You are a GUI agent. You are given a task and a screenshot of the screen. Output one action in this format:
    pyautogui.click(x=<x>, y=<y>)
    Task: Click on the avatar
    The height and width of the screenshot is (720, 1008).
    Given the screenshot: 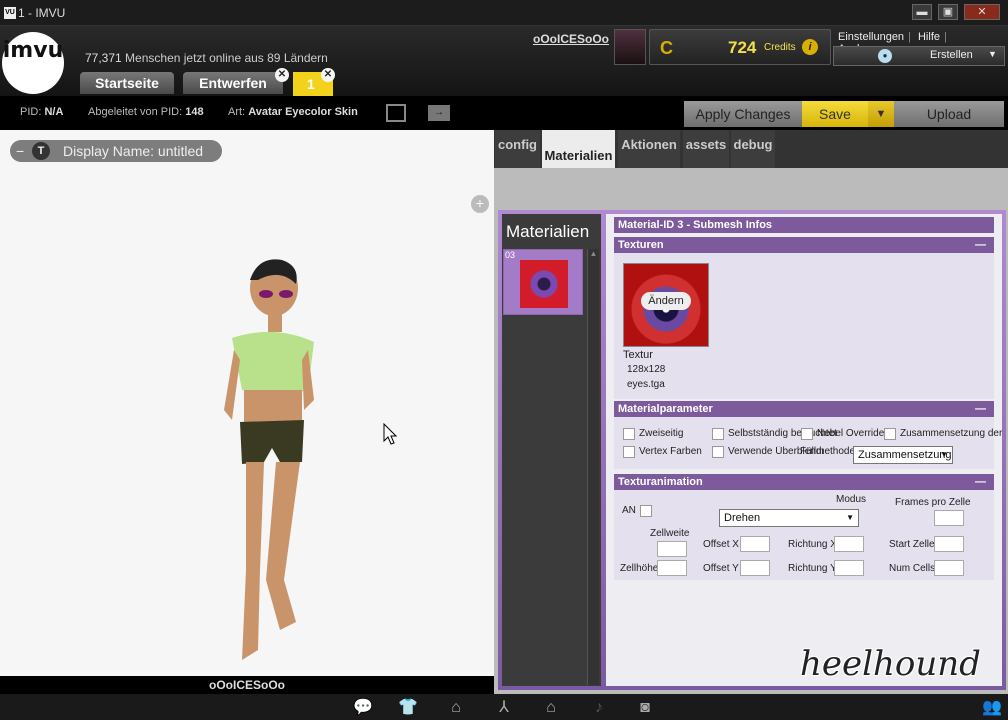 What is the action you would take?
    pyautogui.click(x=630, y=47)
    